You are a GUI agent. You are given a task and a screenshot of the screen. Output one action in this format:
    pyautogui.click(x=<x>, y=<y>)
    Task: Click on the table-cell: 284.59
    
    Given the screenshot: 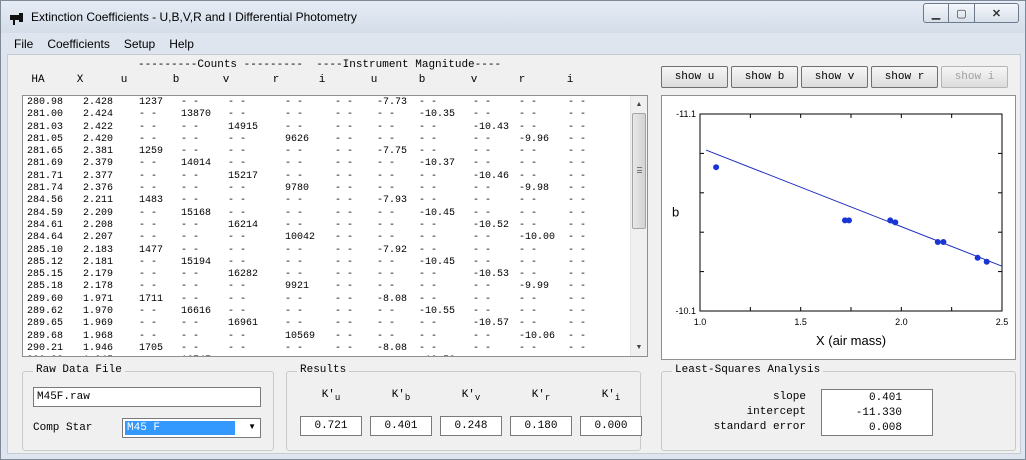 What is the action you would take?
    pyautogui.click(x=45, y=213)
    